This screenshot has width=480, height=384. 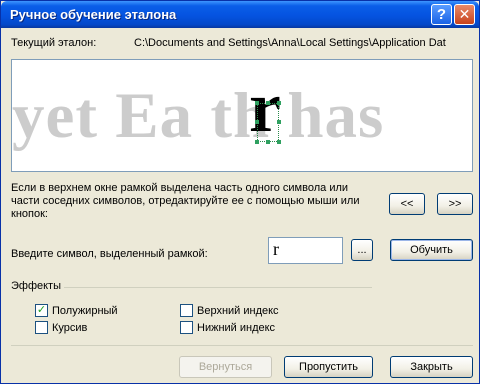 What do you see at coordinates (455, 204) in the screenshot?
I see `next-symbol-button: >>` at bounding box center [455, 204].